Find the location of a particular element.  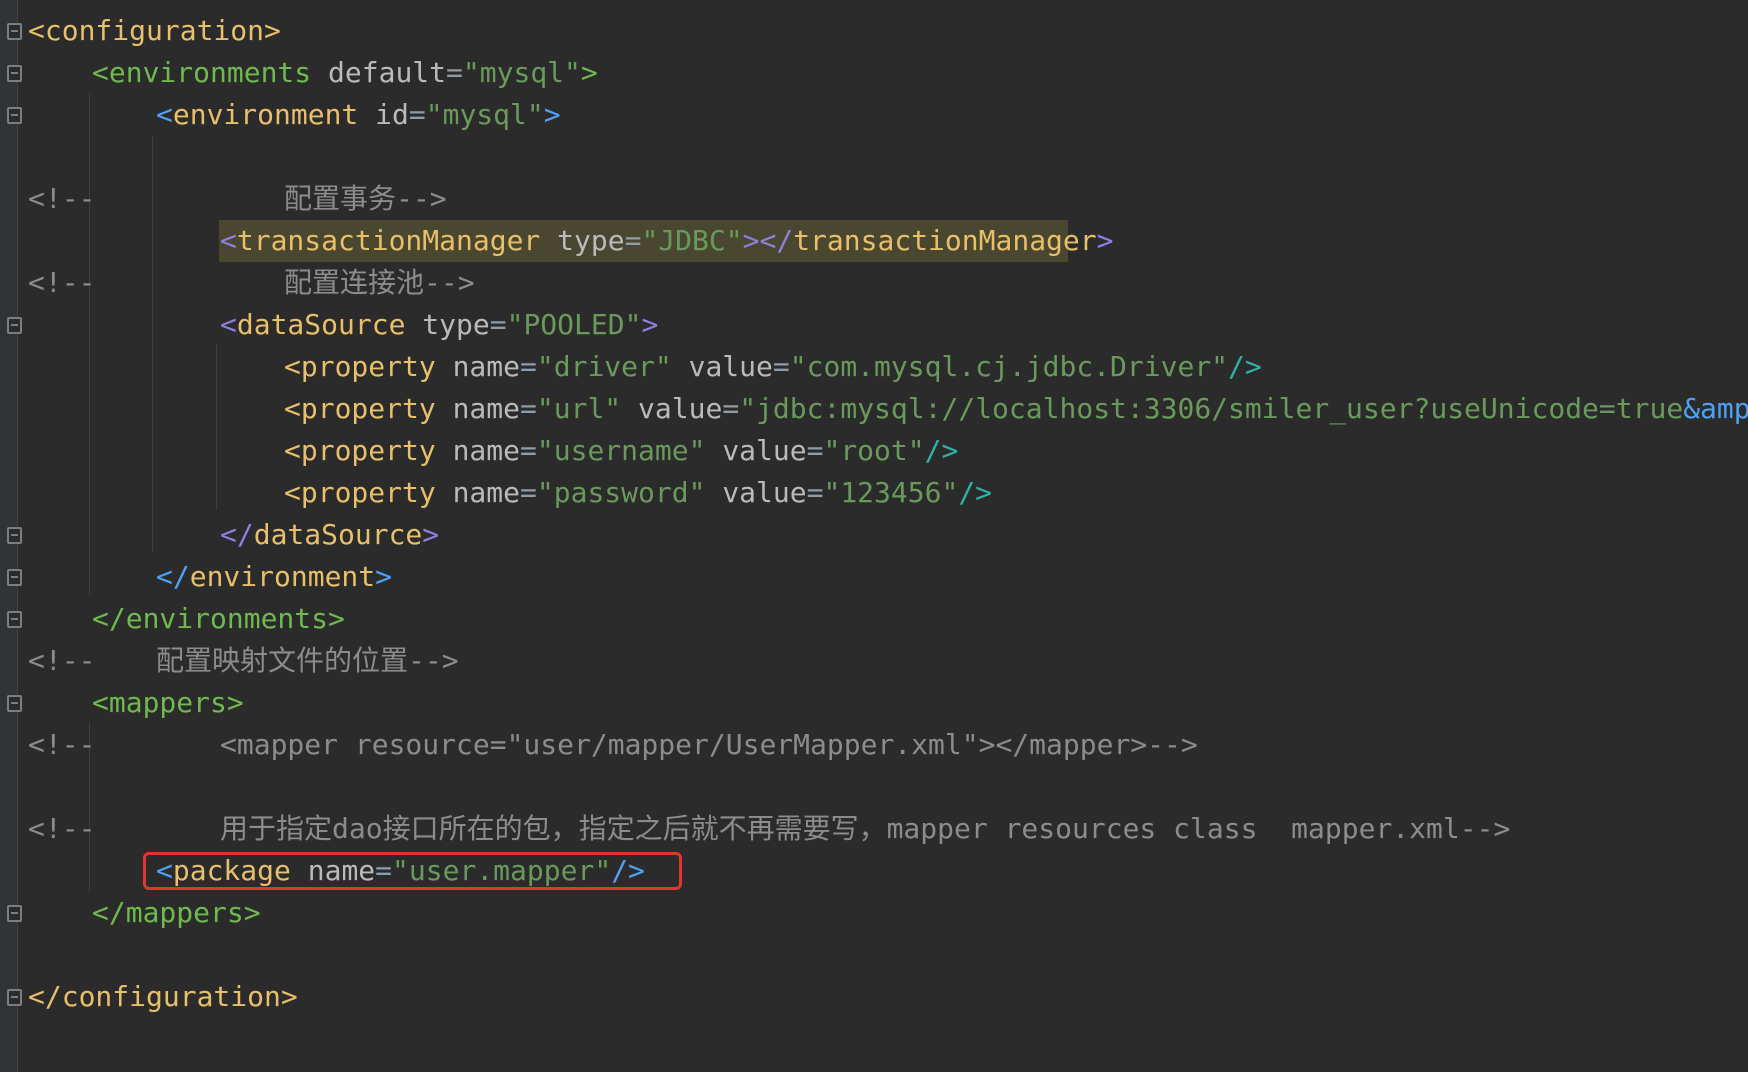

code-line: </mappers> is located at coordinates (130, 913).